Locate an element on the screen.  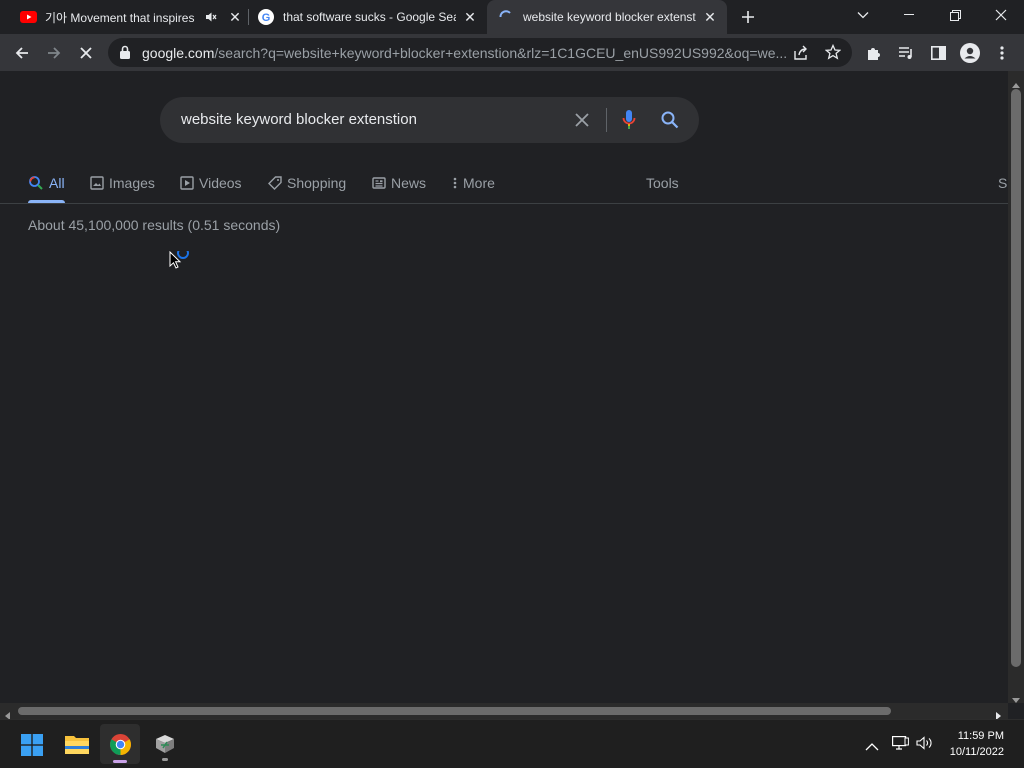
svg-text: G is located at coordinates (266, 18).